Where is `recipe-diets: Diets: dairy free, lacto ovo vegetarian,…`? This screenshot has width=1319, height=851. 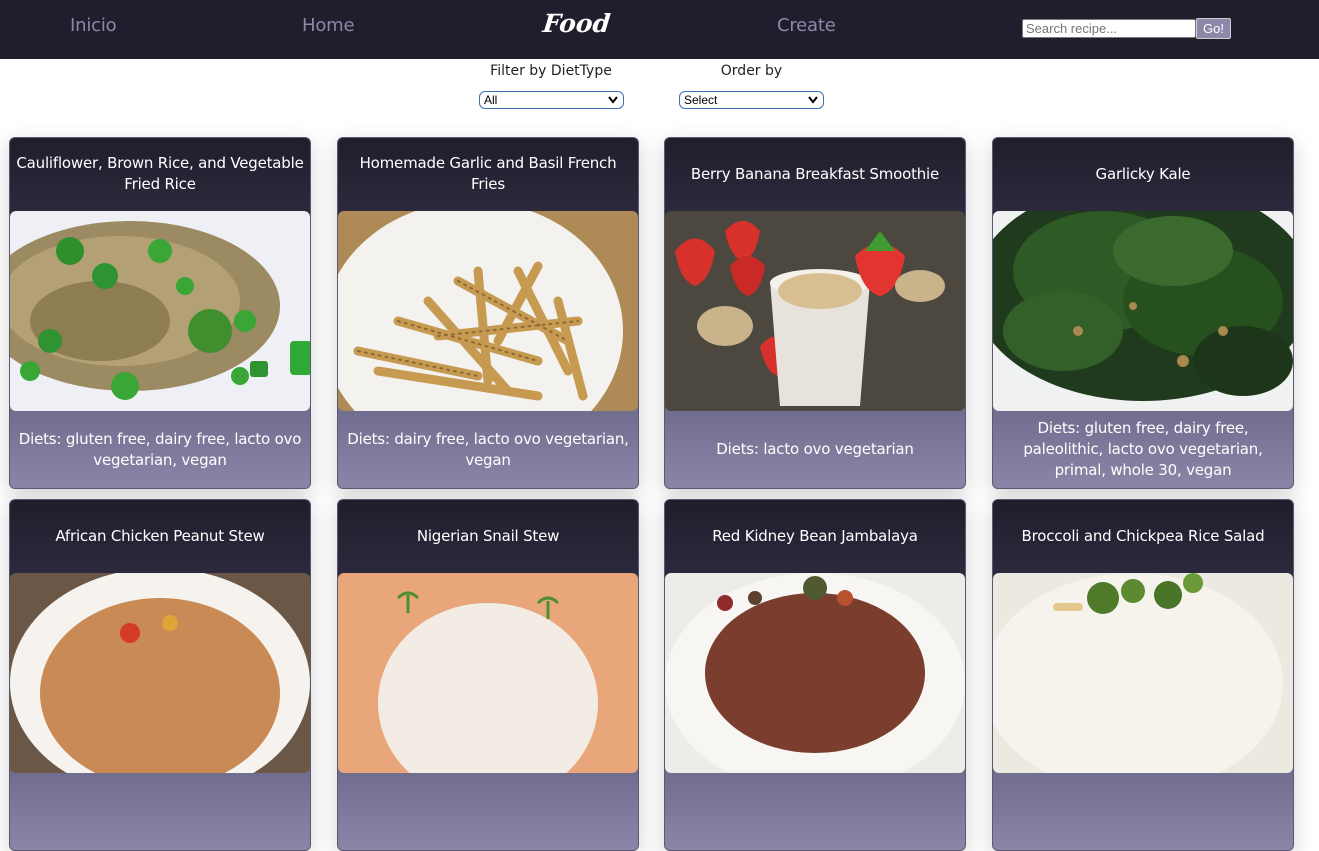
recipe-diets: Diets: dairy free, lacto ovo vegetarian,… is located at coordinates (488, 449).